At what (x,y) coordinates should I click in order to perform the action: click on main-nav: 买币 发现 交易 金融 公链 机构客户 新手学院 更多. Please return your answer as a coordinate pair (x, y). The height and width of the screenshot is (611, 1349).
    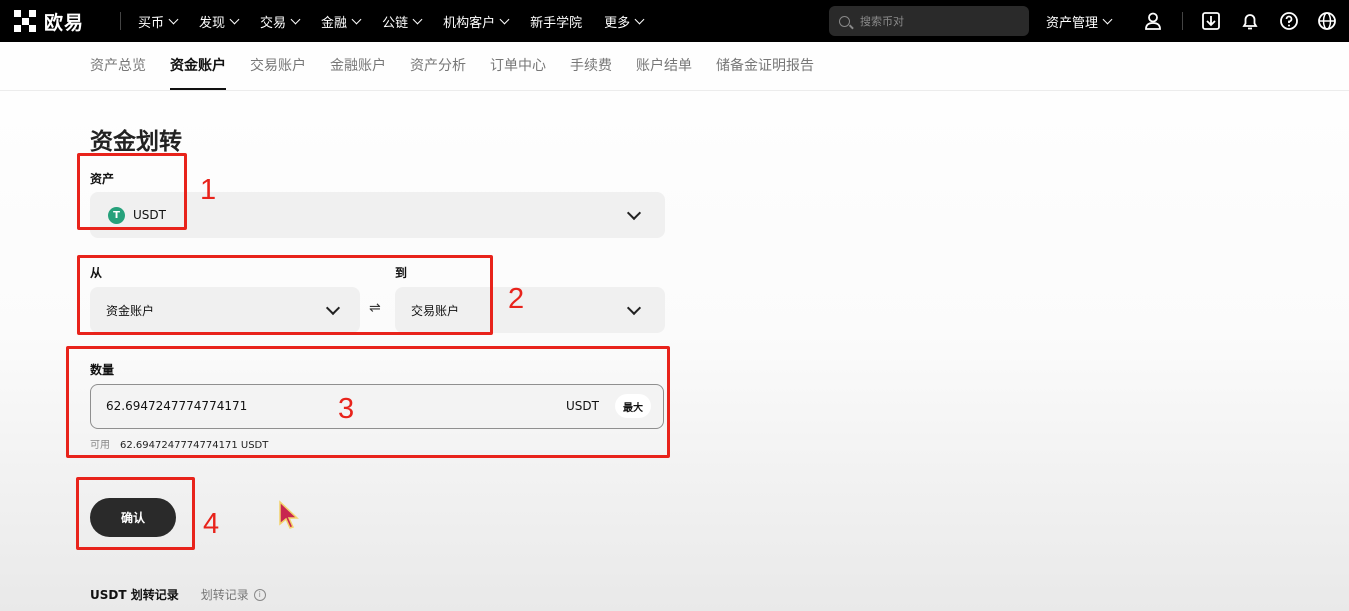
    Looking at the image, I should click on (401, 21).